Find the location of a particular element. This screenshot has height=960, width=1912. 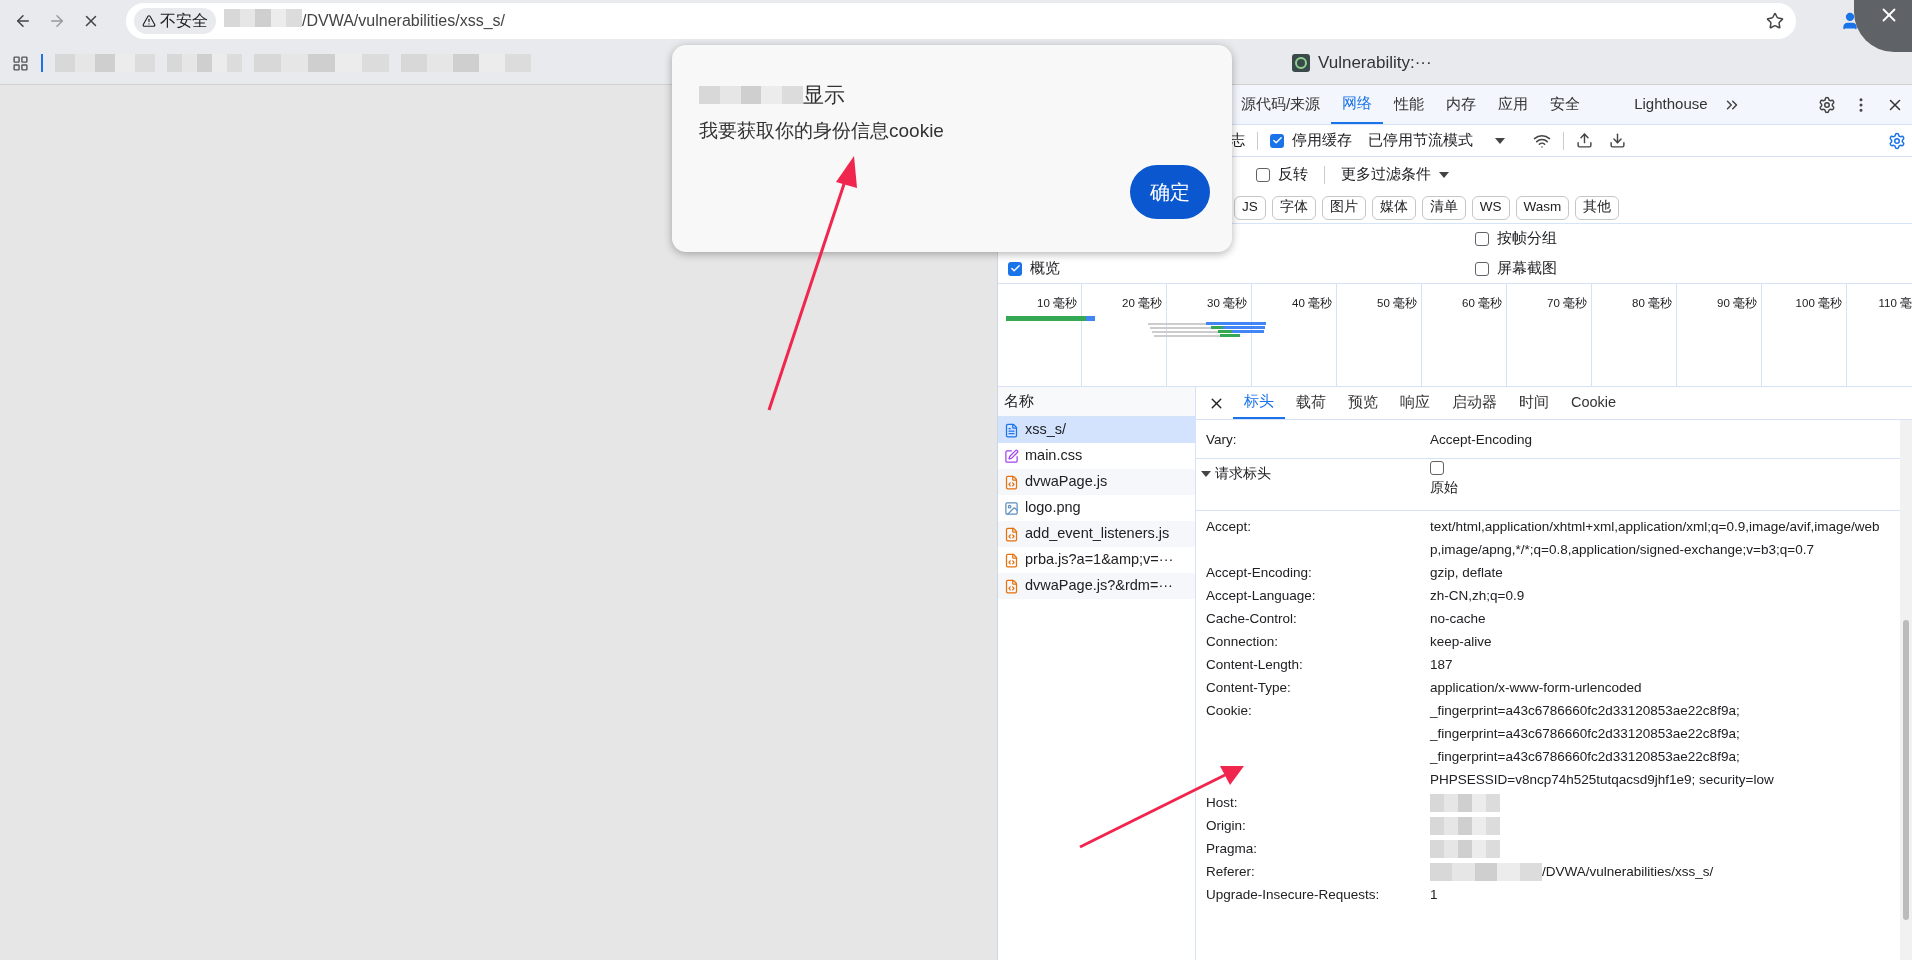

timeline-tick-label: 60 毫秒 is located at coordinates (1482, 303).